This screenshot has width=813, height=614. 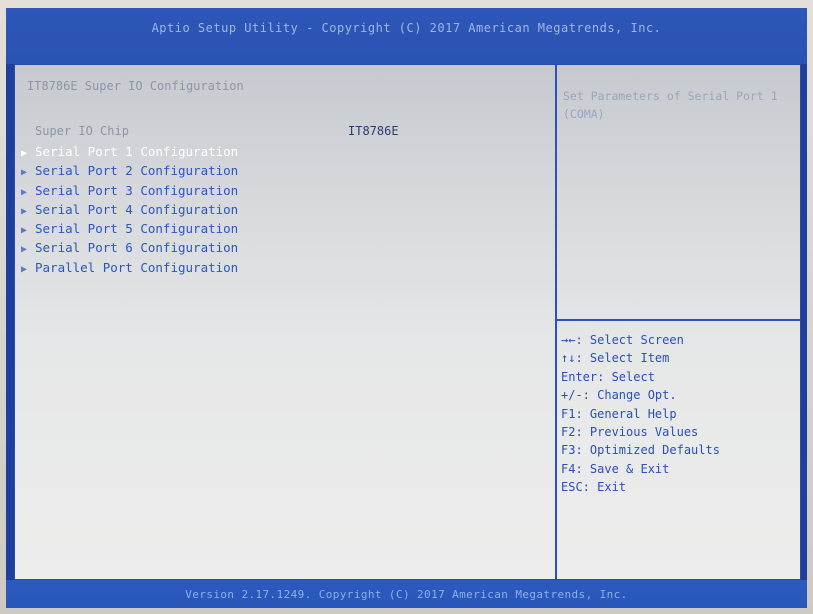 What do you see at coordinates (137, 248) in the screenshot?
I see `menu-item-label: Serial Port 6 Configuration` at bounding box center [137, 248].